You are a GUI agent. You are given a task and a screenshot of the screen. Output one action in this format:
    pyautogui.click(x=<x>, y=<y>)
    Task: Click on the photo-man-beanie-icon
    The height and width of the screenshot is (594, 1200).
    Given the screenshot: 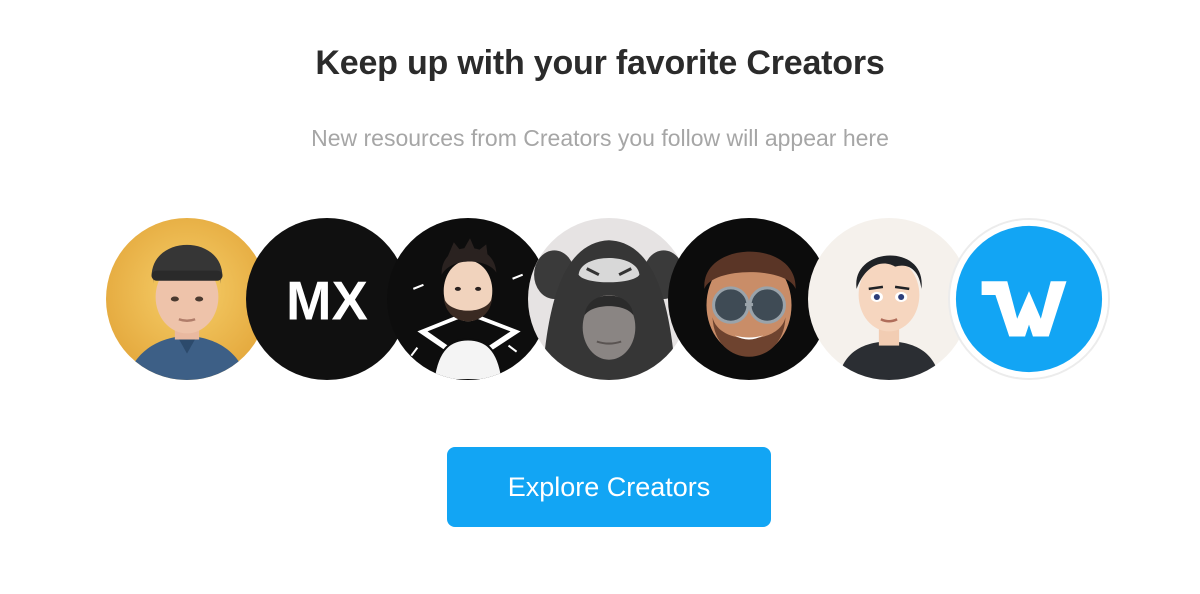 What is the action you would take?
    pyautogui.click(x=187, y=299)
    